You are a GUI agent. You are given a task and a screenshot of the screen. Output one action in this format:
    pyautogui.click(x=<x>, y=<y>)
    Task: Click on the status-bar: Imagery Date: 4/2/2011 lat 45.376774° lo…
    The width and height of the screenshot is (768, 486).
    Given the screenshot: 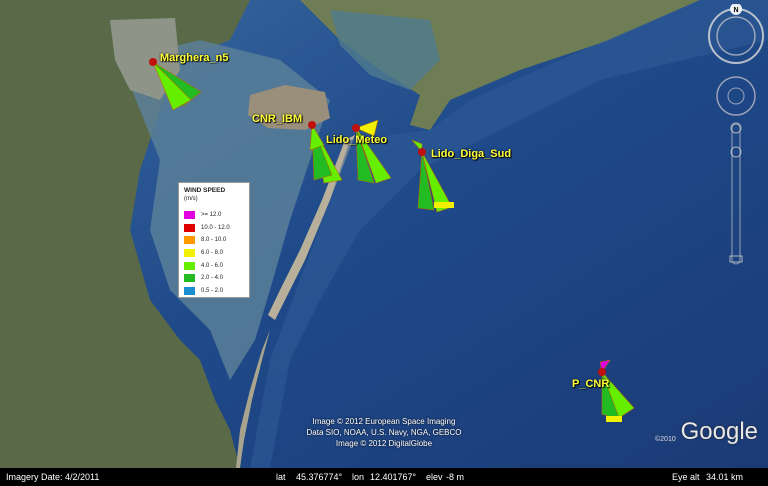 What is the action you would take?
    pyautogui.click(x=384, y=477)
    